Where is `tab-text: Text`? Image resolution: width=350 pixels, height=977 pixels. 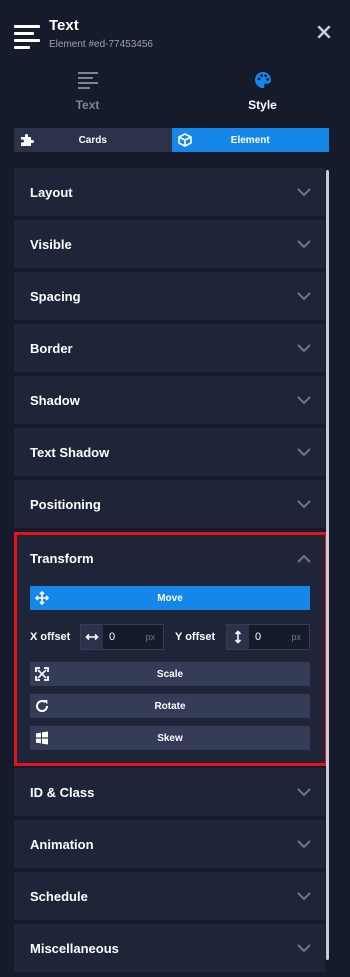
tab-text: Text is located at coordinates (87, 91).